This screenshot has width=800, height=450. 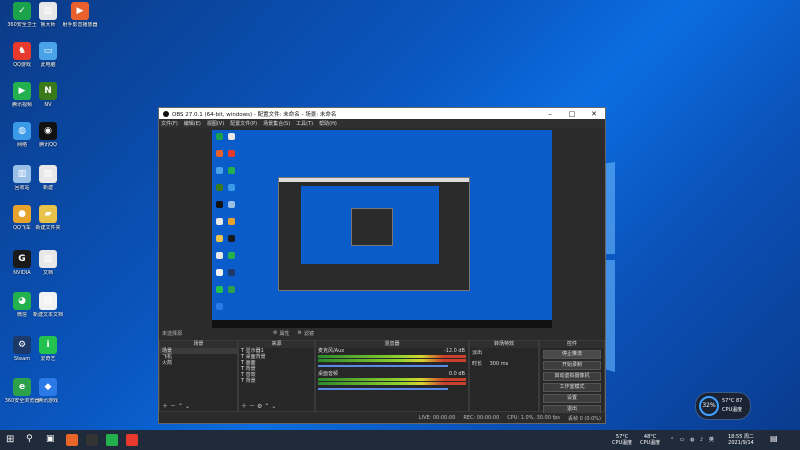 I want to click on notification-icon: ▤, so click(x=774, y=439).